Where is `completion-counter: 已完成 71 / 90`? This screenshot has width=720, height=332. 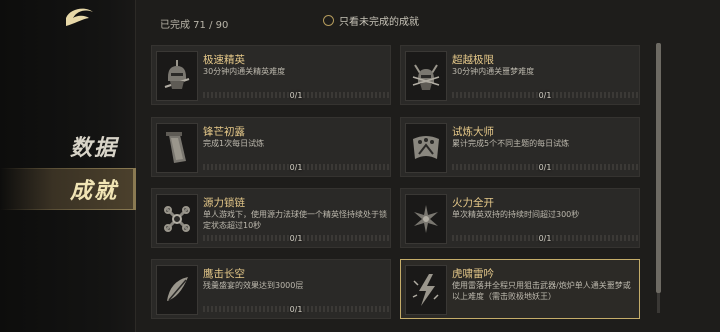 completion-counter: 已完成 71 / 90 is located at coordinates (194, 25).